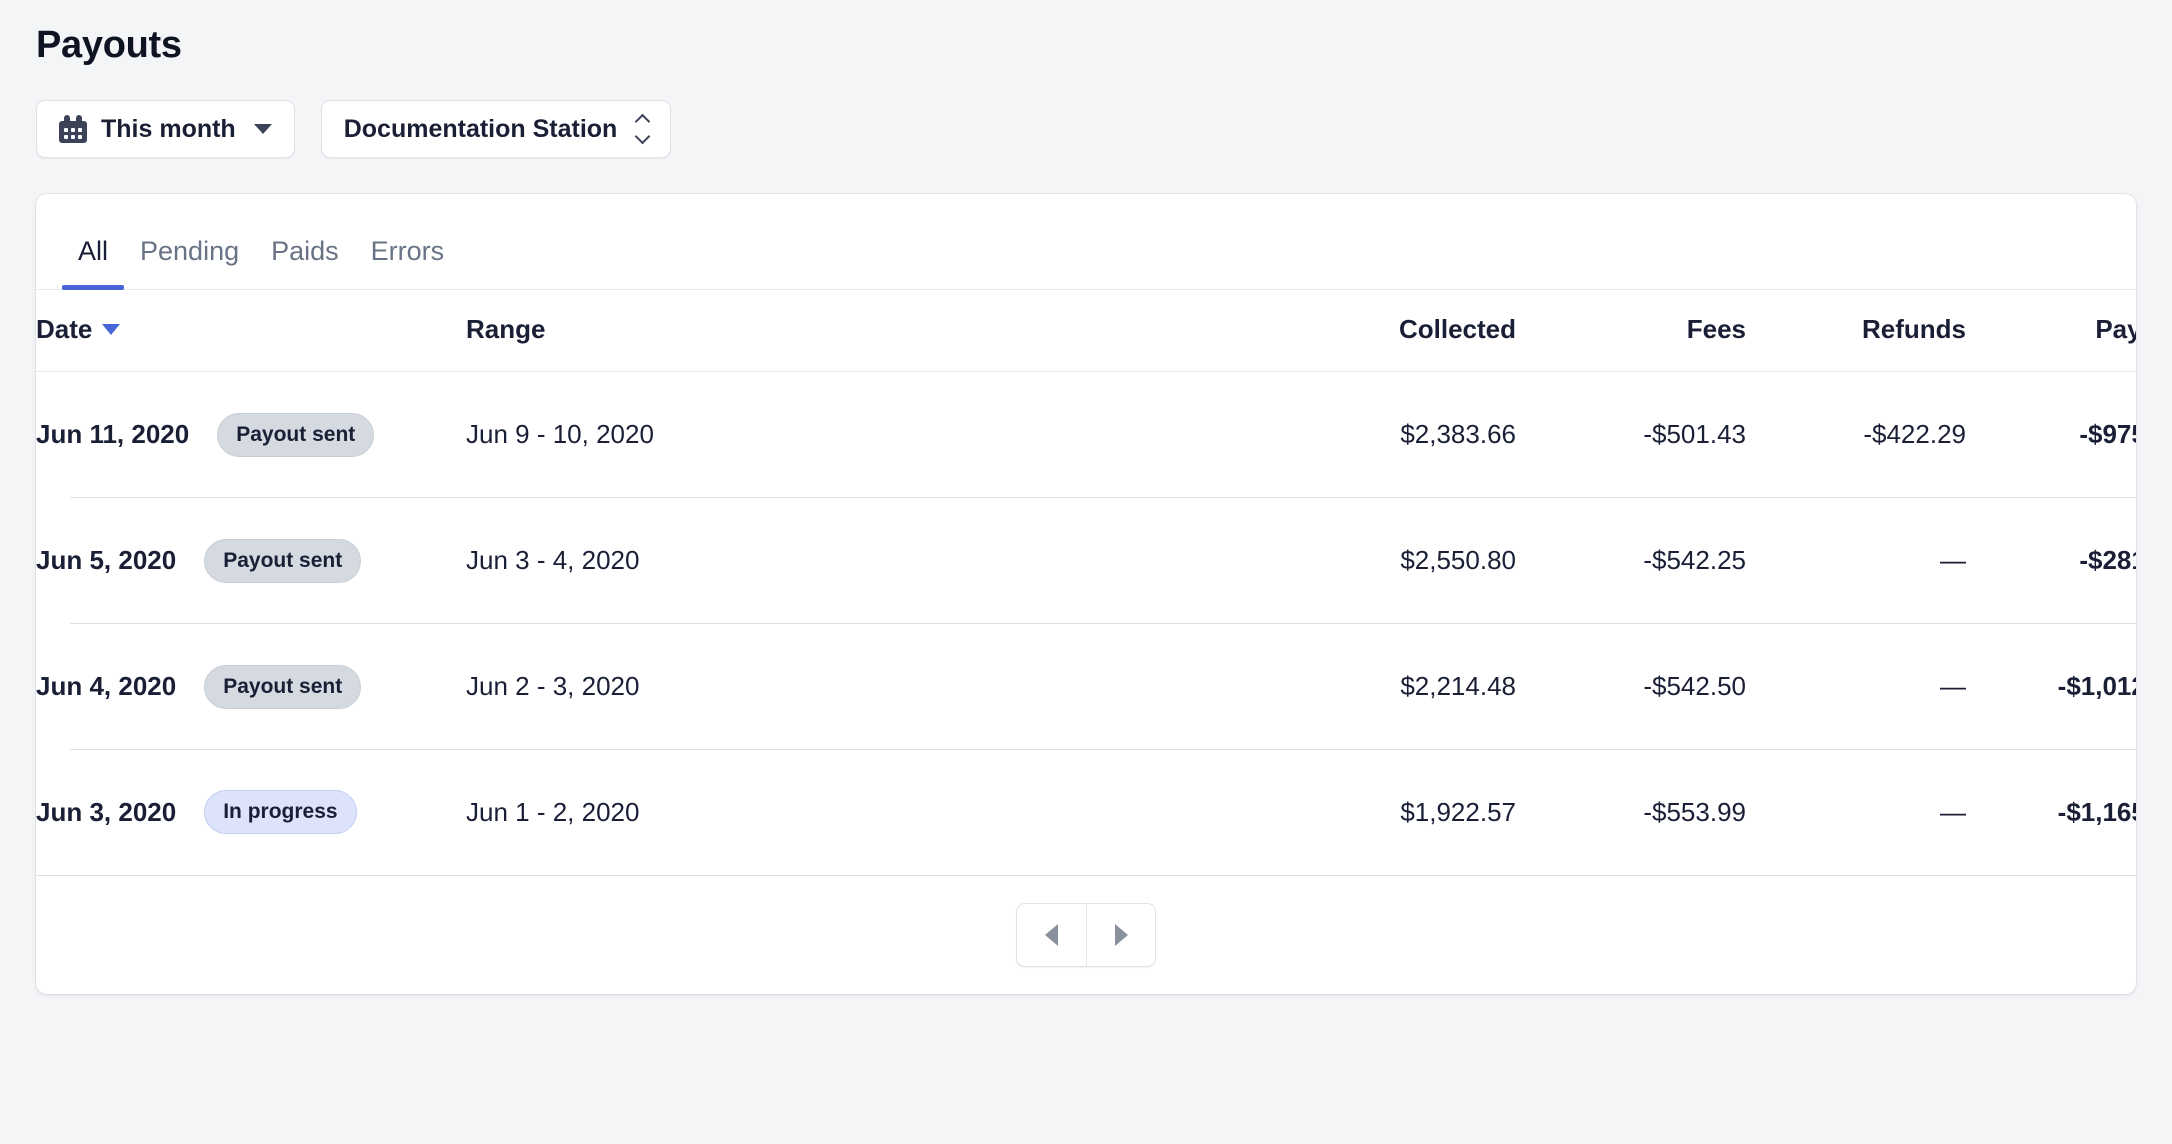 The height and width of the screenshot is (1144, 2172). I want to click on cell-payout: -$281.53, so click(2051, 560).